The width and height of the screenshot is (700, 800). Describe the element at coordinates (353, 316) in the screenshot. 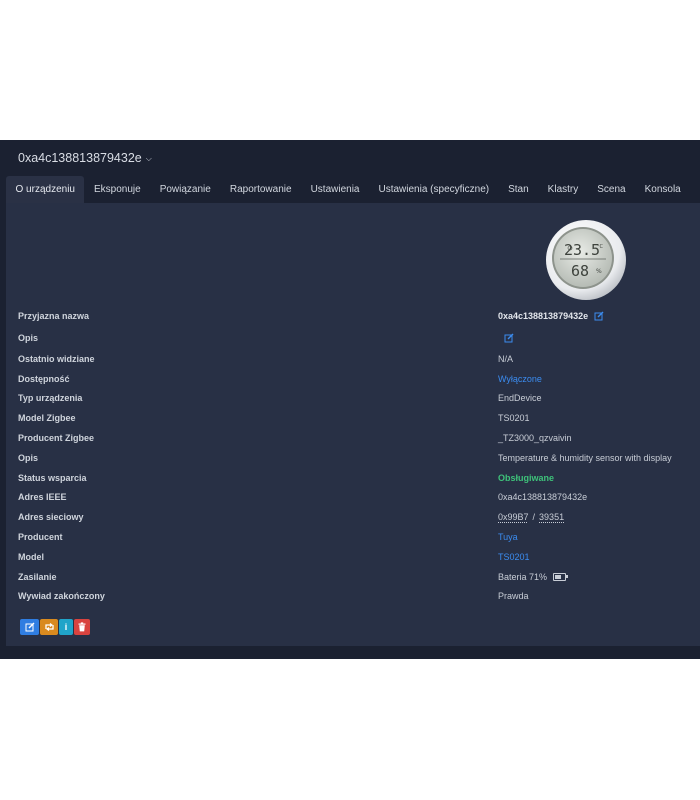

I see `row-friendly-name: Przyjazna nazwa 0xa4c138813879432e` at that location.